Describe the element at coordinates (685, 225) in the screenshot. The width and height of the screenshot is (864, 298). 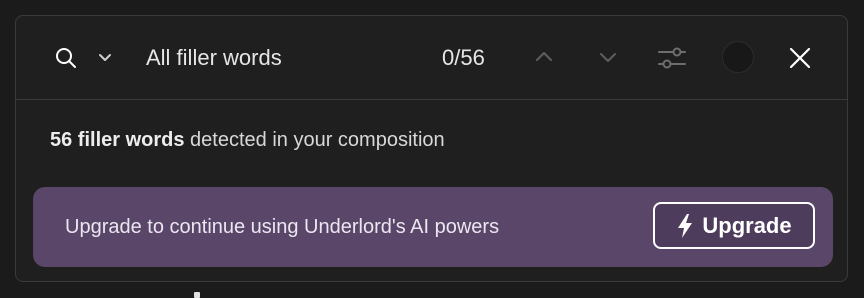
I see `lightning-bolt-icon` at that location.